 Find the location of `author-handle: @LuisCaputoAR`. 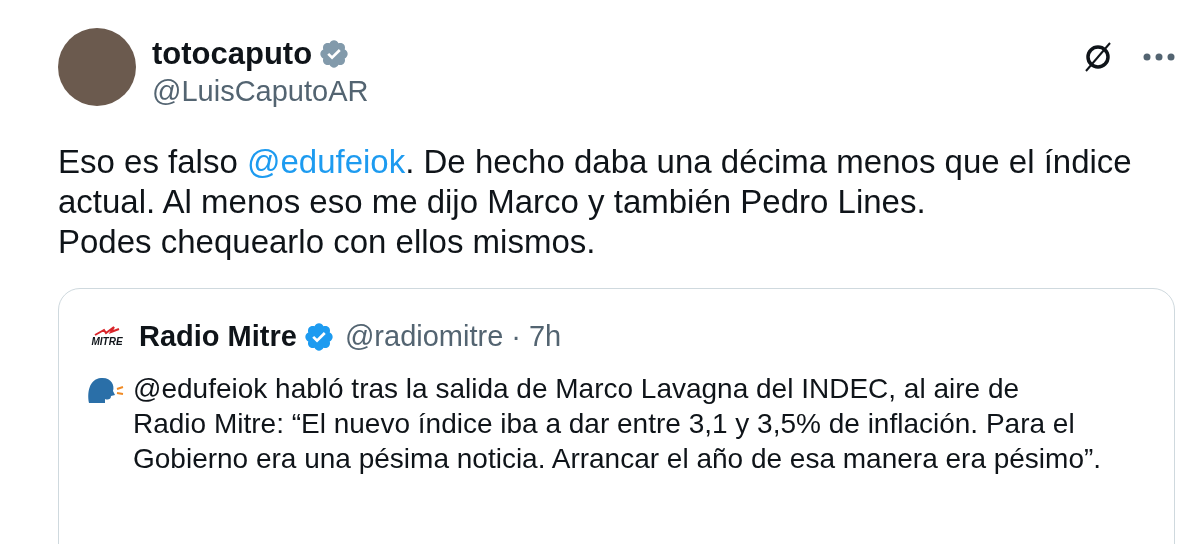

author-handle: @LuisCaputoAR is located at coordinates (260, 91).